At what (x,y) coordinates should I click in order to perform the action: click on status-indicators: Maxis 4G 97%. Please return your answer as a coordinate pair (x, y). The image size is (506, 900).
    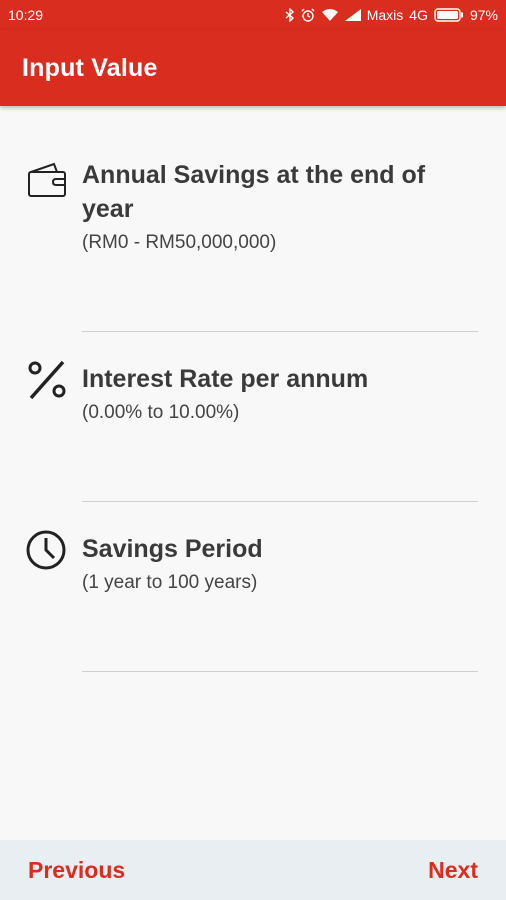
    Looking at the image, I should click on (391, 15).